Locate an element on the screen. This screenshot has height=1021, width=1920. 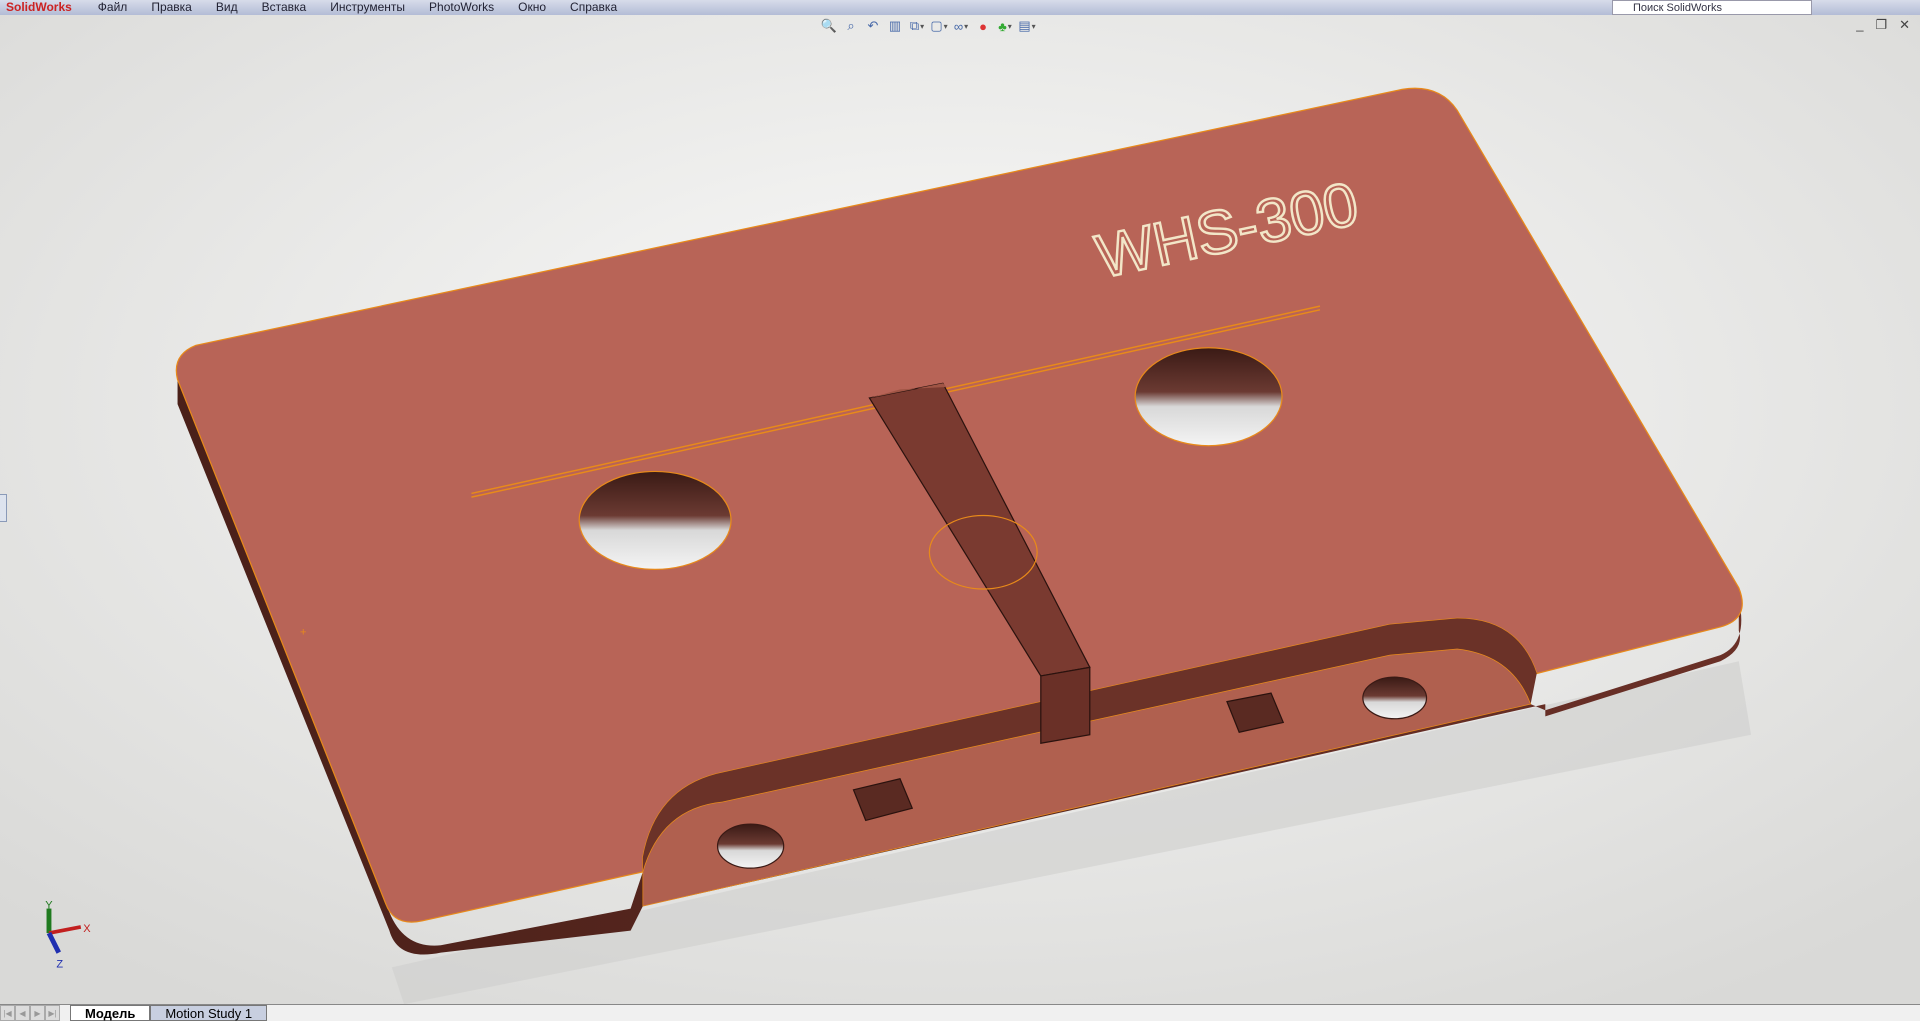
close-button: ✕ is located at coordinates (1904, 25).